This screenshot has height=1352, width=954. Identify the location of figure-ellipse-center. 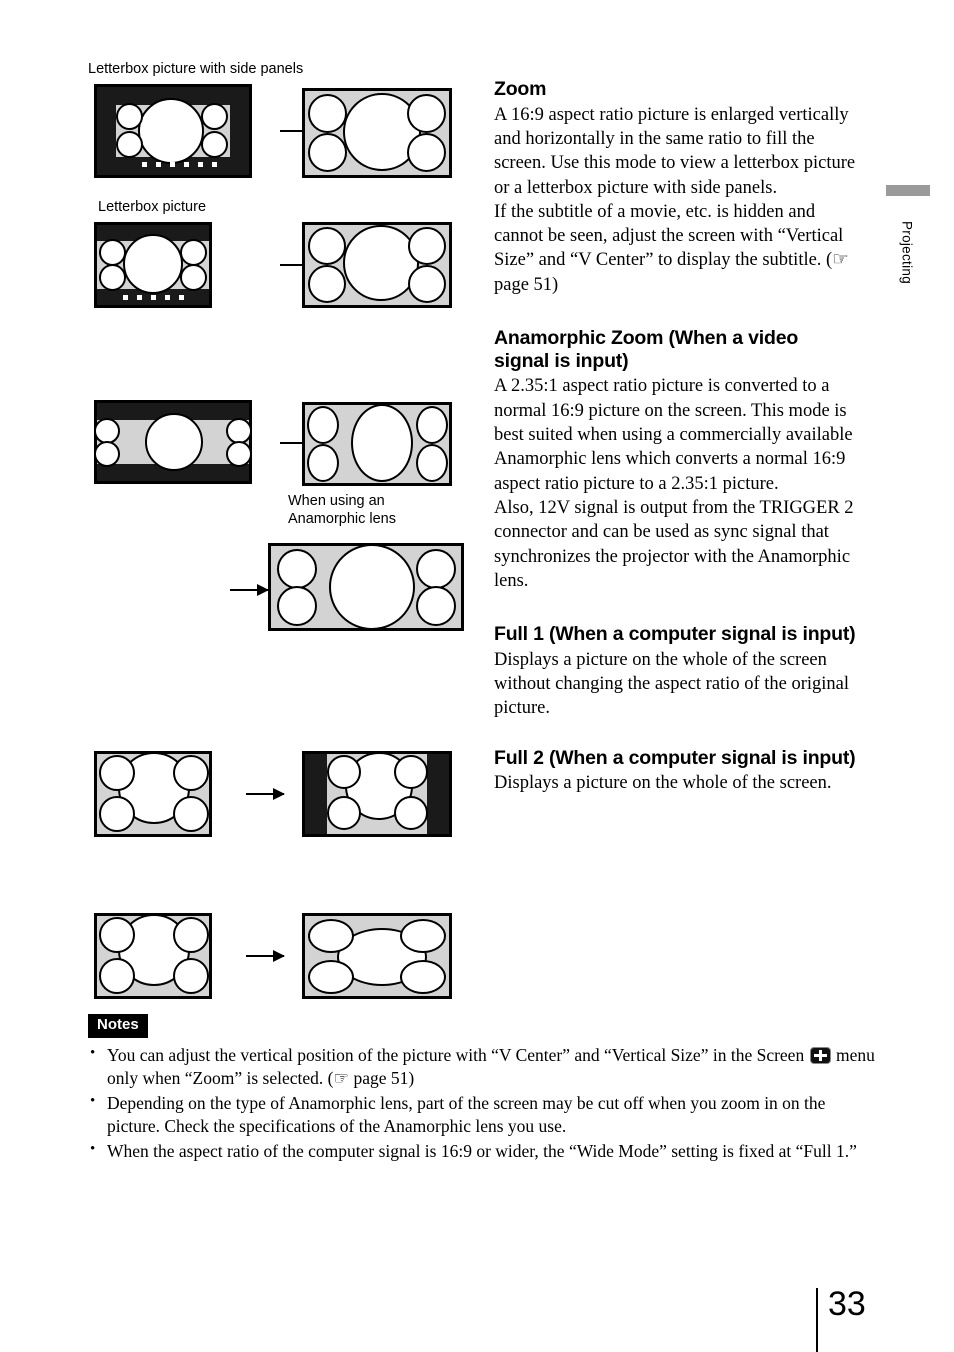
(382, 443).